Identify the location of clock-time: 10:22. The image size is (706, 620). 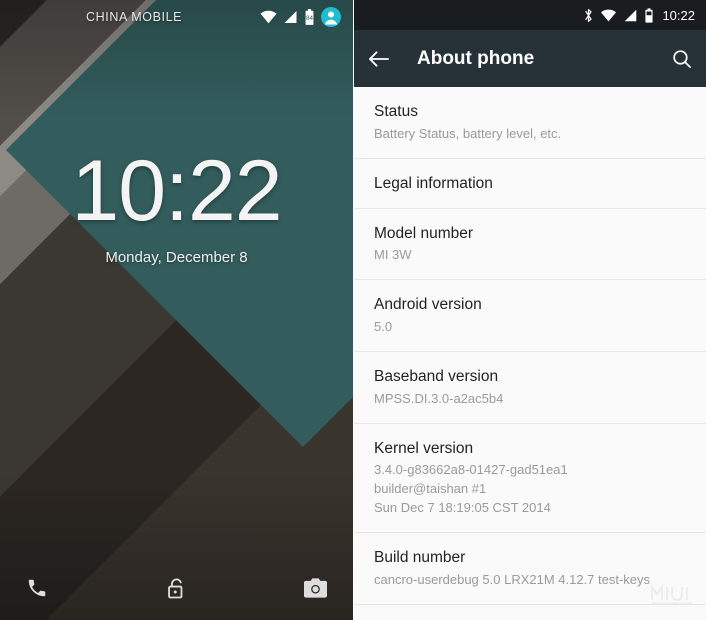
(176, 191).